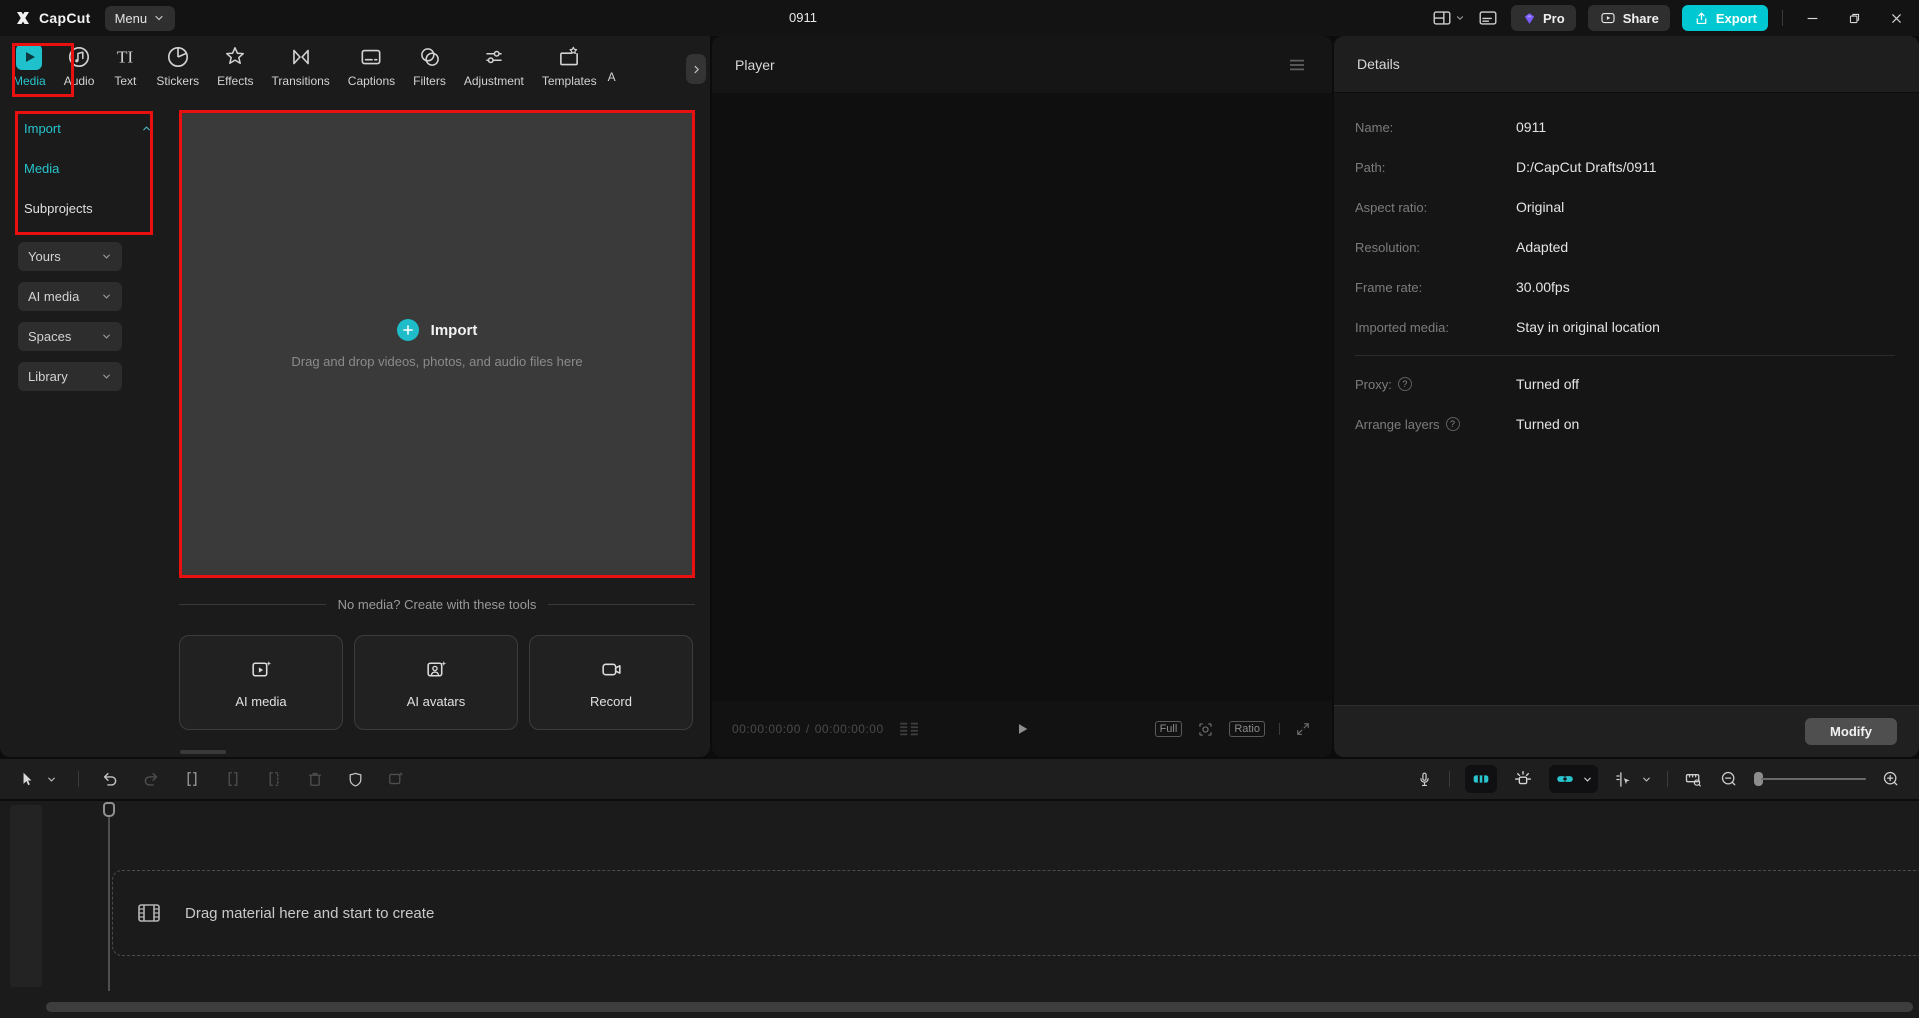 The height and width of the screenshot is (1018, 1919). What do you see at coordinates (494, 66) in the screenshot?
I see `tab-adjustment: Adjustment` at bounding box center [494, 66].